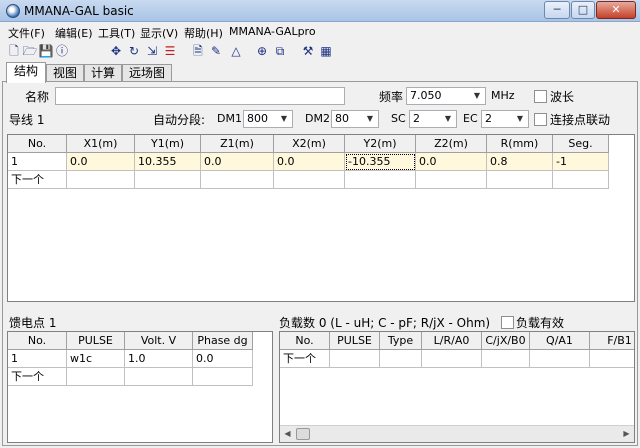 Image resolution: width=640 pixels, height=448 pixels. Describe the element at coordinates (562, 97) in the screenshot. I see `wavelength-label: 波长` at that location.